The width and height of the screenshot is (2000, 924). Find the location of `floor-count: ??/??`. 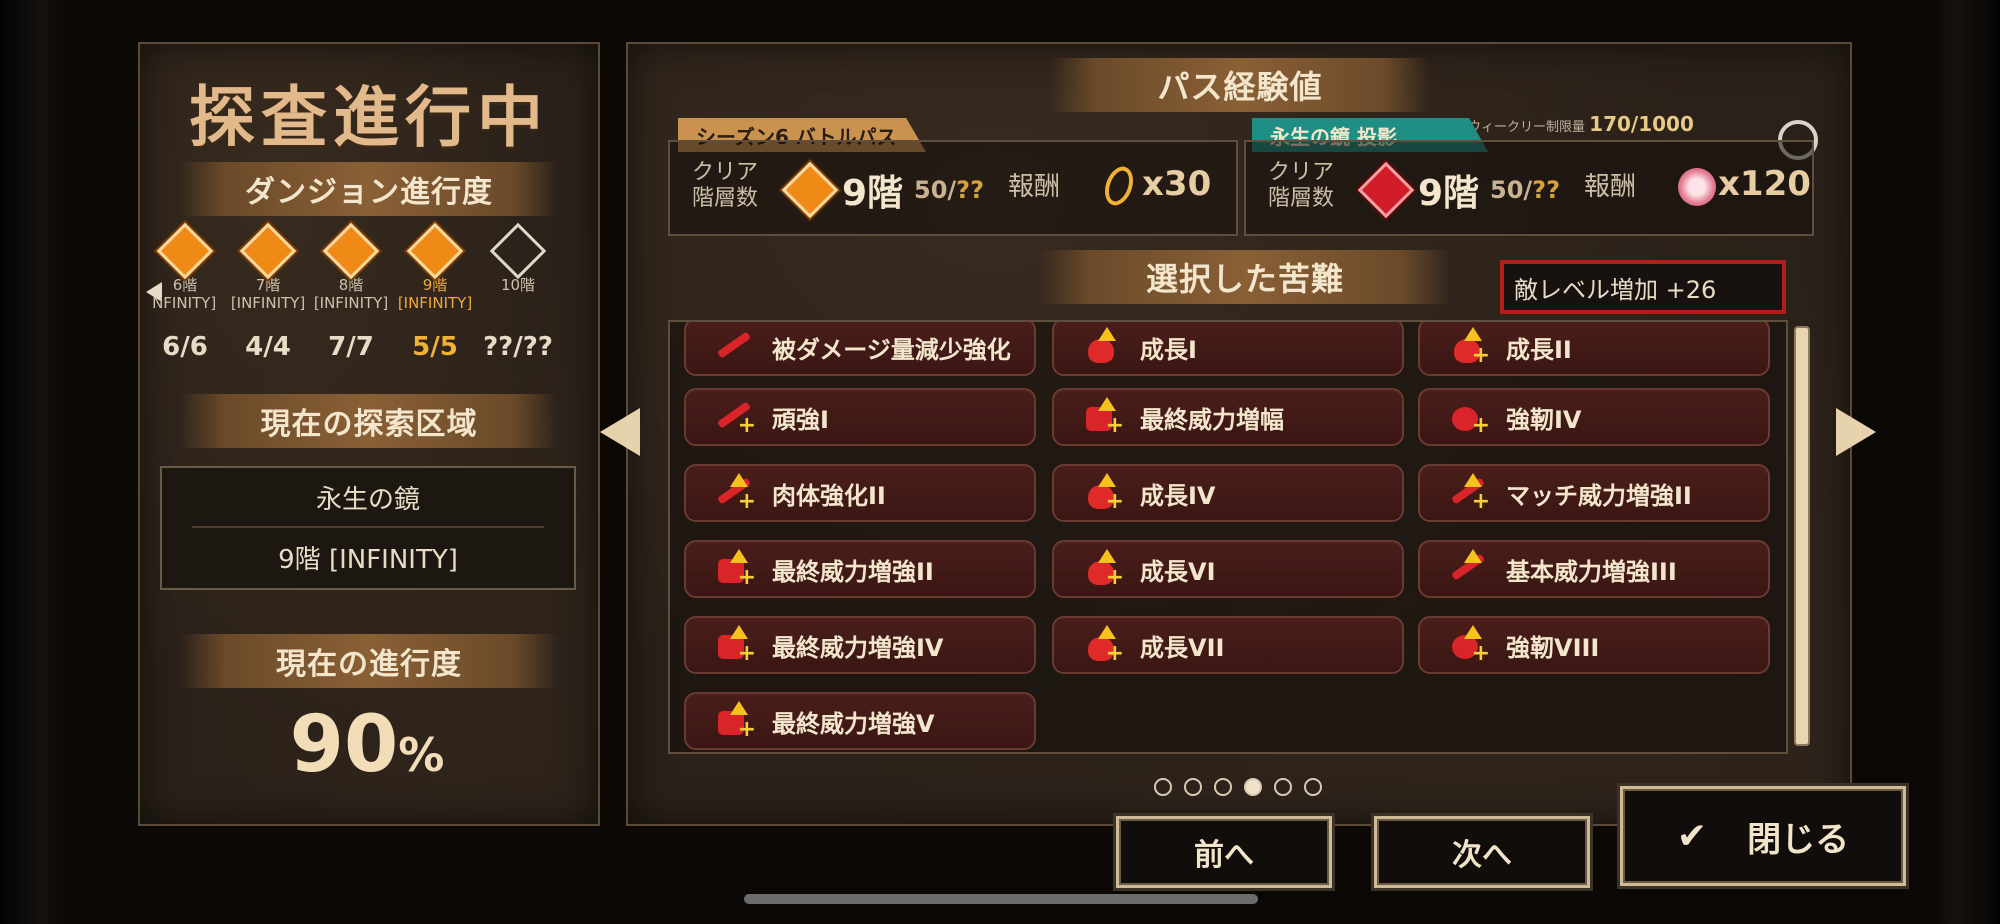

floor-count: ??/?? is located at coordinates (518, 347).